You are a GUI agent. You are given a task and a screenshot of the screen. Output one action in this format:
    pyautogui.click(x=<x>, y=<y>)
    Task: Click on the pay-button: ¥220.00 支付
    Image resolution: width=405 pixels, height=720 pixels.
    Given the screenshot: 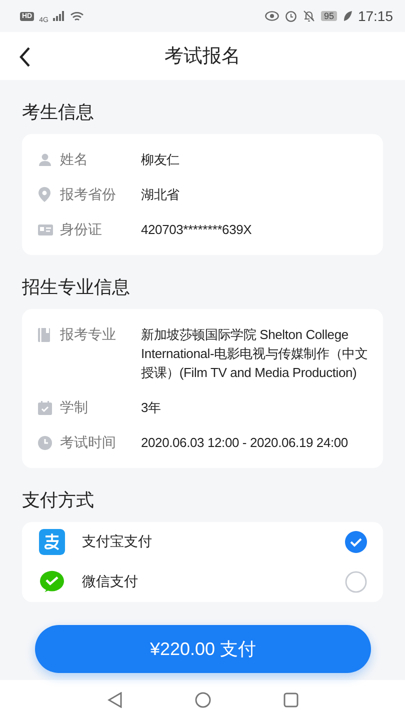 What is the action you would take?
    pyautogui.click(x=203, y=649)
    